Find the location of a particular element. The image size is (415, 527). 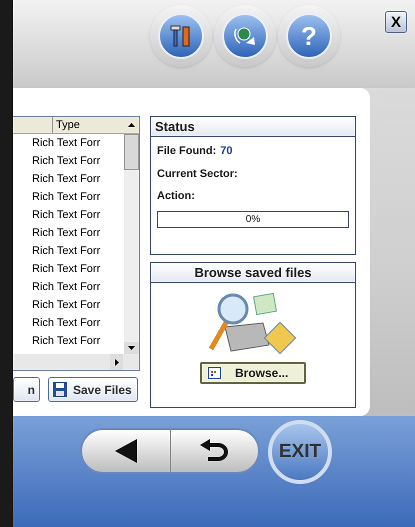

undo-arrow-icon is located at coordinates (214, 451).